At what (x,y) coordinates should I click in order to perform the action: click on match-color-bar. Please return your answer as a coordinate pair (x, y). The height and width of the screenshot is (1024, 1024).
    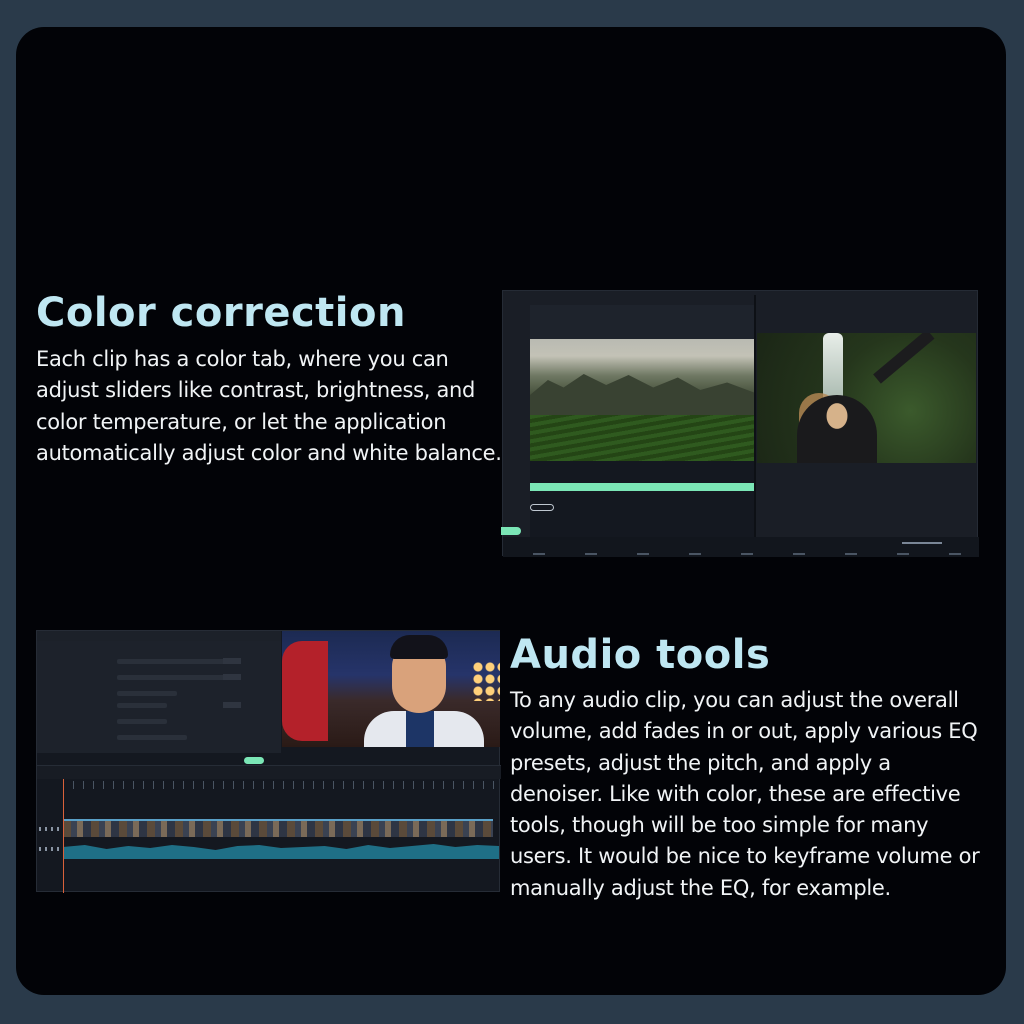
    Looking at the image, I should click on (642, 487).